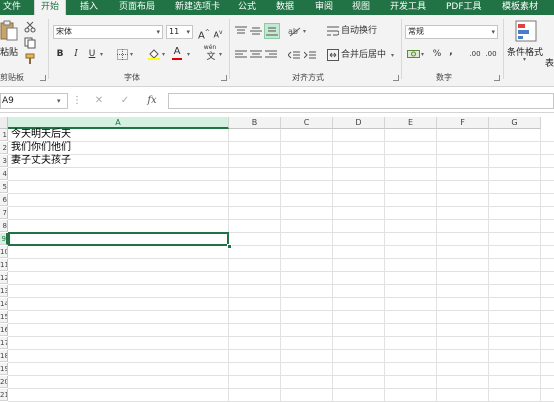 The height and width of the screenshot is (402, 554). Describe the element at coordinates (229, 246) in the screenshot. I see `fill-handle` at that location.